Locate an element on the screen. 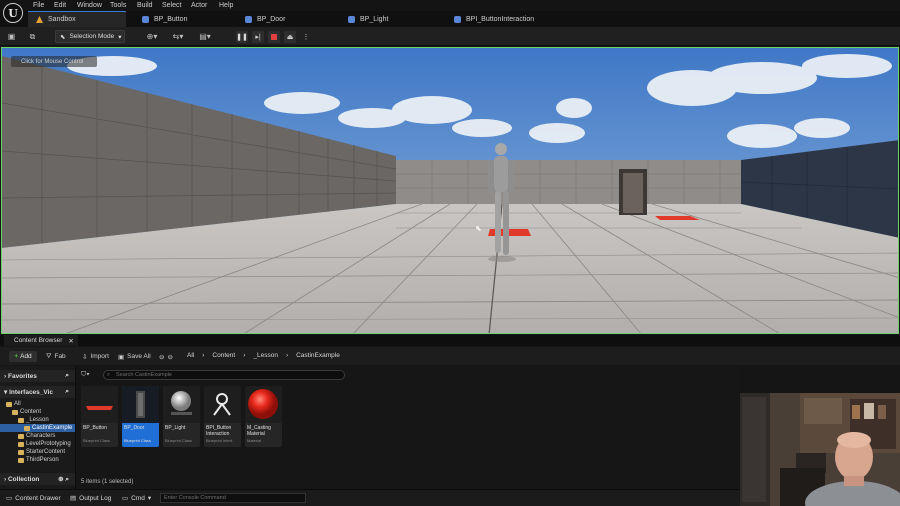 The image size is (900, 506). tab-bpi-button-interaction: BPI_ButtonInteraction is located at coordinates (501, 19).